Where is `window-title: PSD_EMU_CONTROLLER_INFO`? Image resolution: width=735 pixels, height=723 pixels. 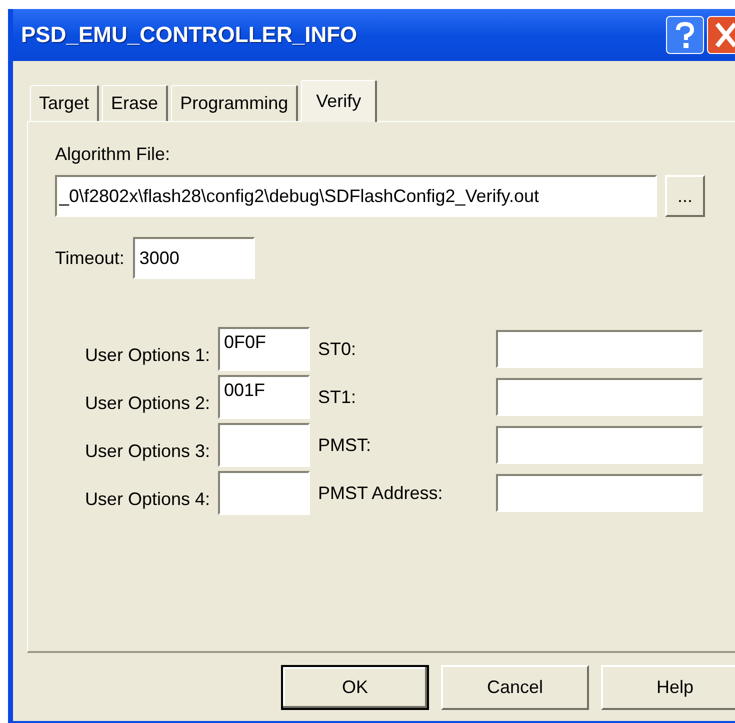 window-title: PSD_EMU_CONTROLLER_INFO is located at coordinates (189, 35).